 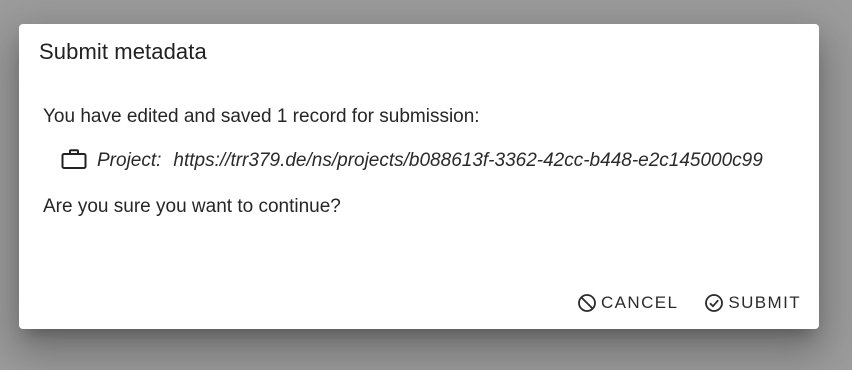 What do you see at coordinates (714, 303) in the screenshot?
I see `check-circle-icon` at bounding box center [714, 303].